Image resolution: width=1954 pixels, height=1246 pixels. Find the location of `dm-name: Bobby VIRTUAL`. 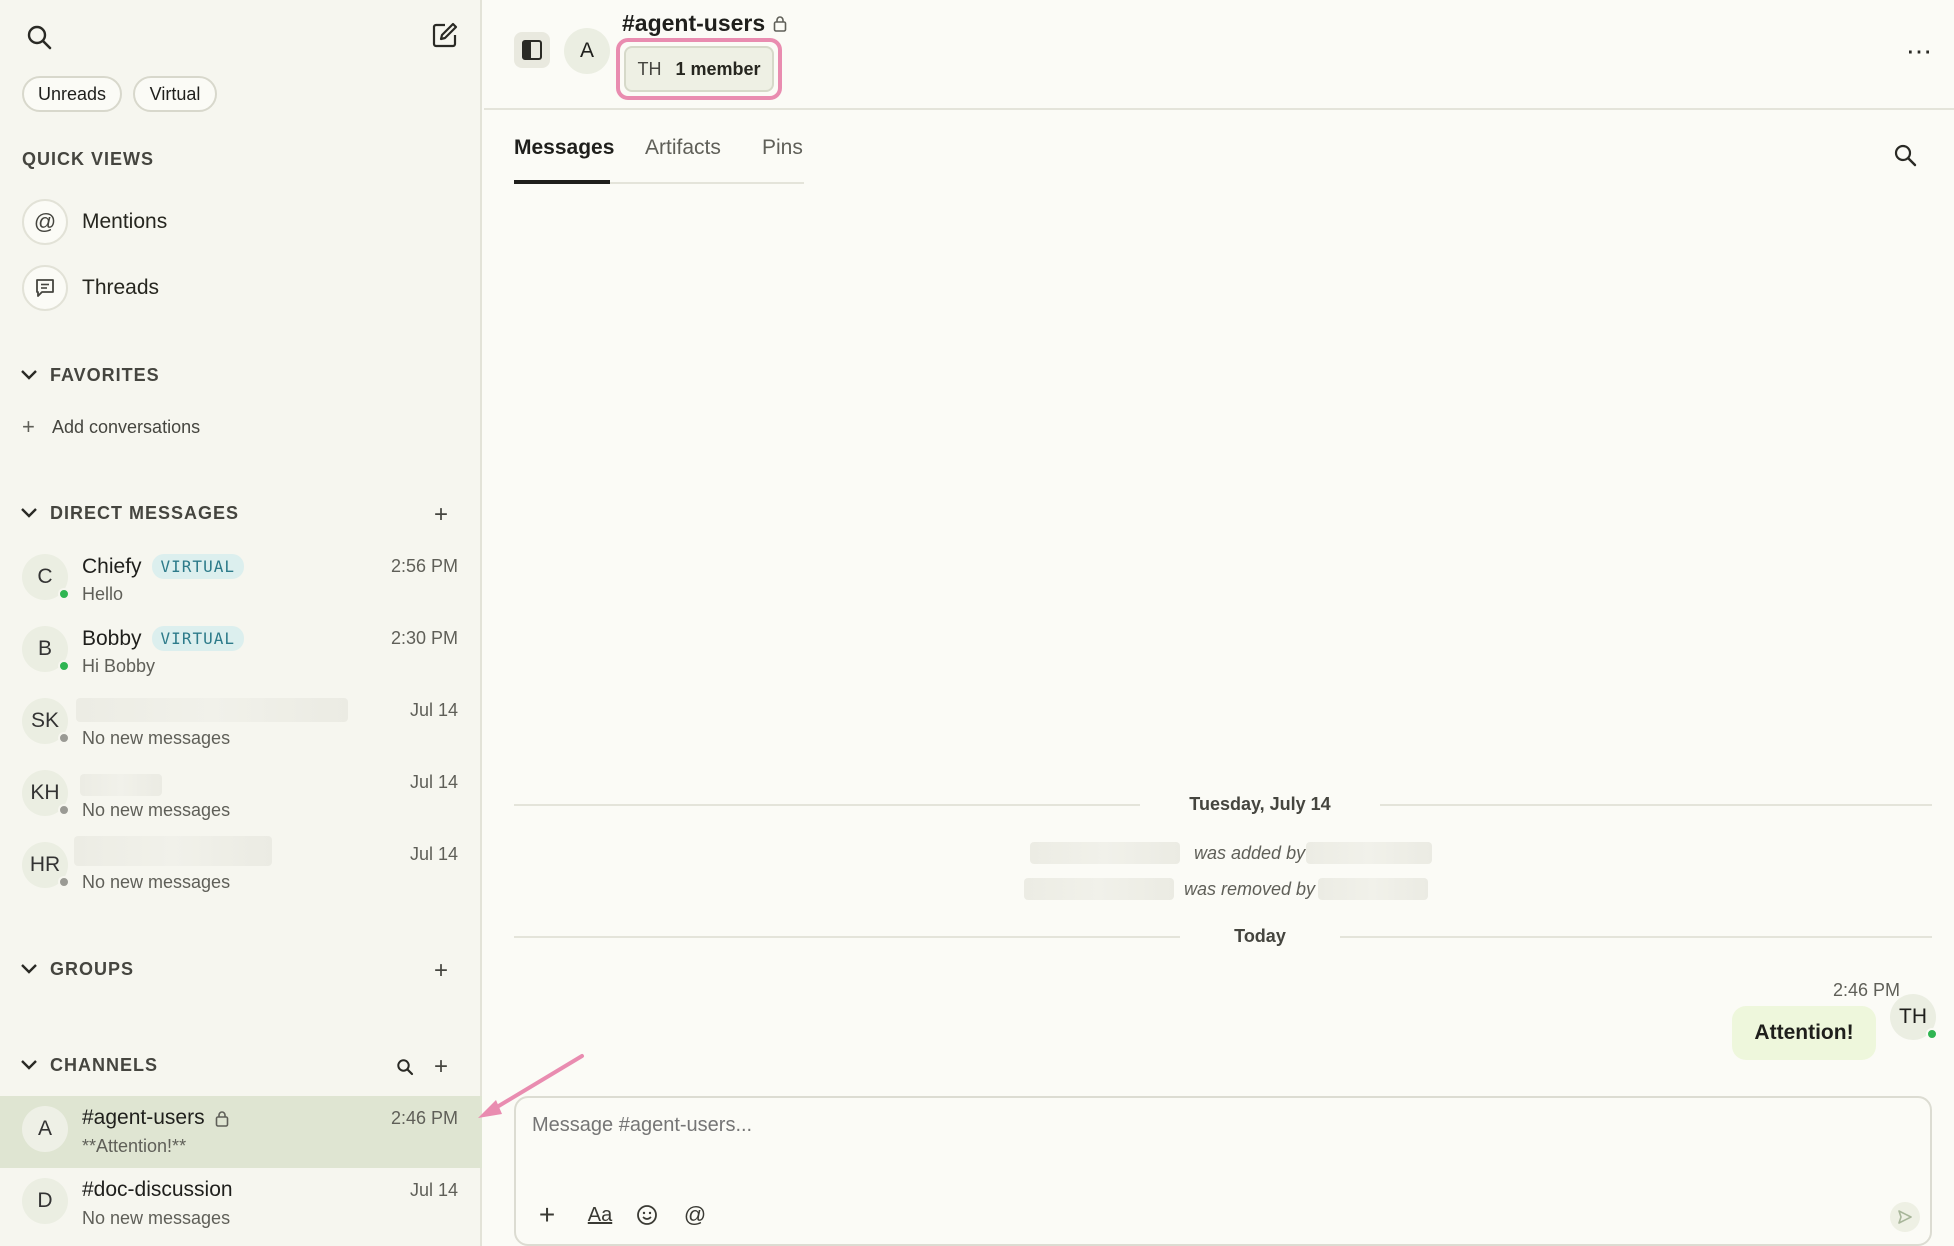

dm-name: Bobby VIRTUAL is located at coordinates (163, 638).